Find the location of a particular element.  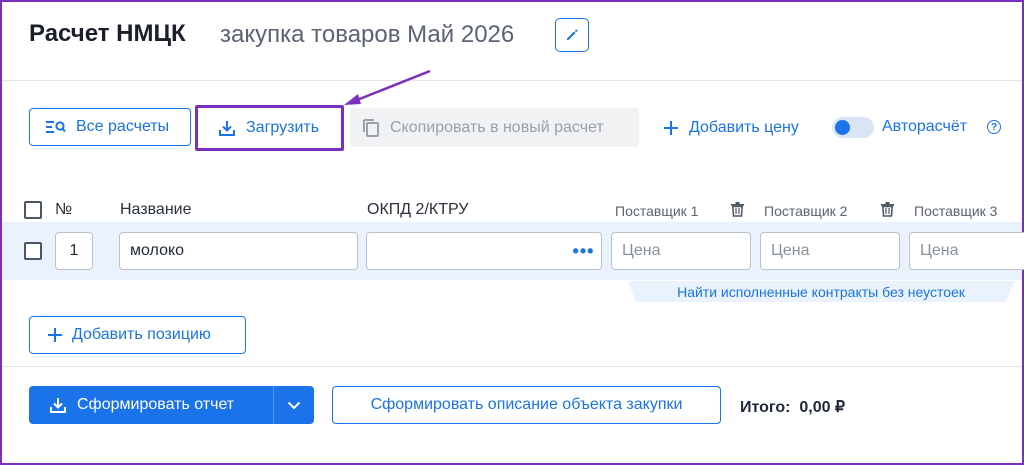

report-dropdown-toggle is located at coordinates (294, 405).